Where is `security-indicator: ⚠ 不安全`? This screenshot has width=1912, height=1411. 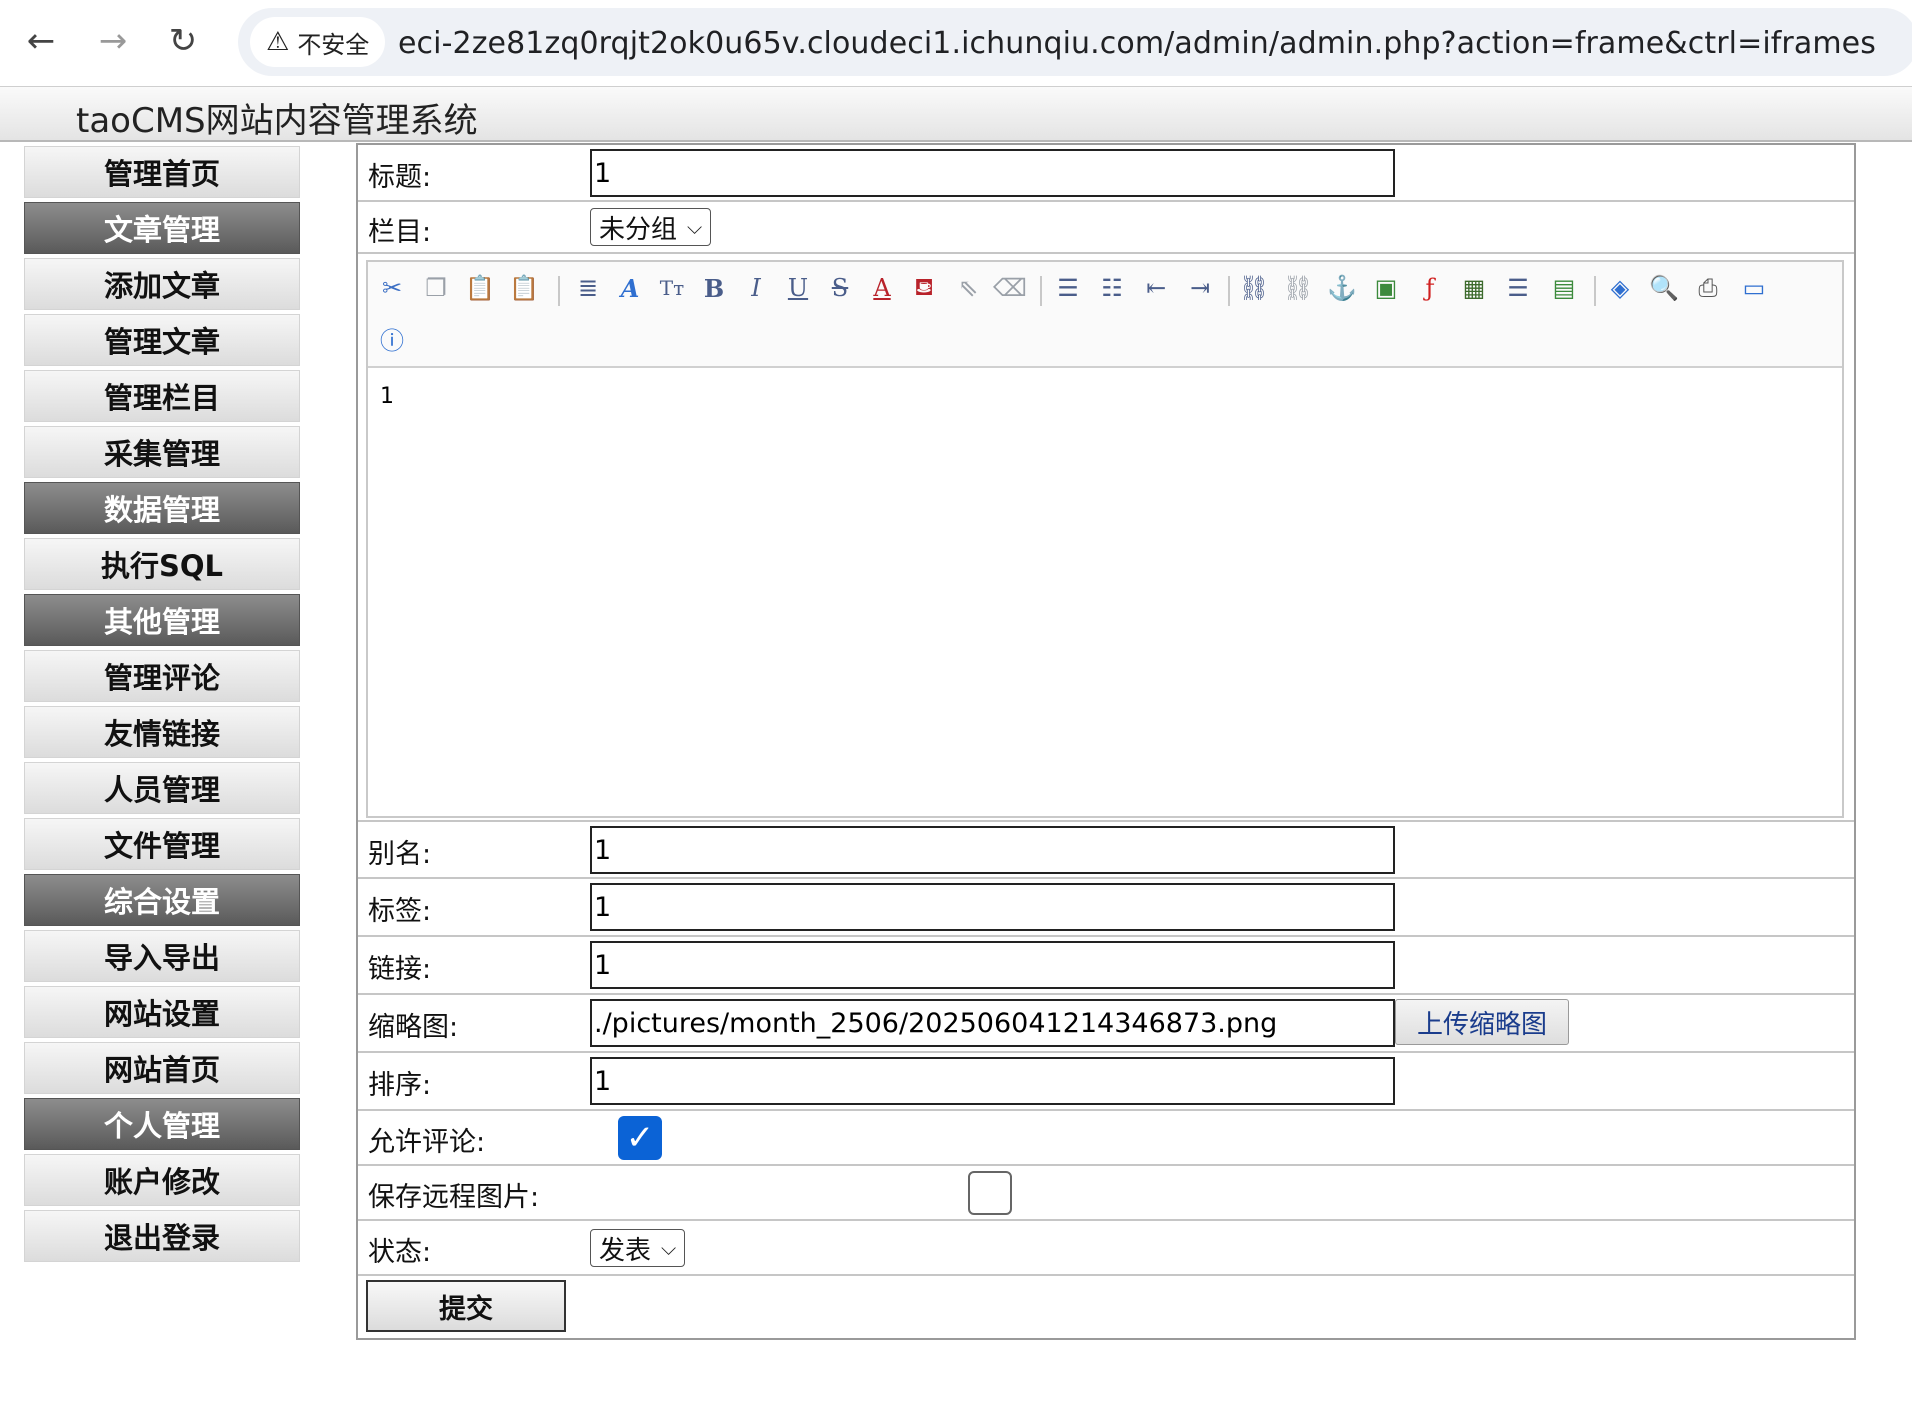 security-indicator: ⚠ 不安全 is located at coordinates (318, 42).